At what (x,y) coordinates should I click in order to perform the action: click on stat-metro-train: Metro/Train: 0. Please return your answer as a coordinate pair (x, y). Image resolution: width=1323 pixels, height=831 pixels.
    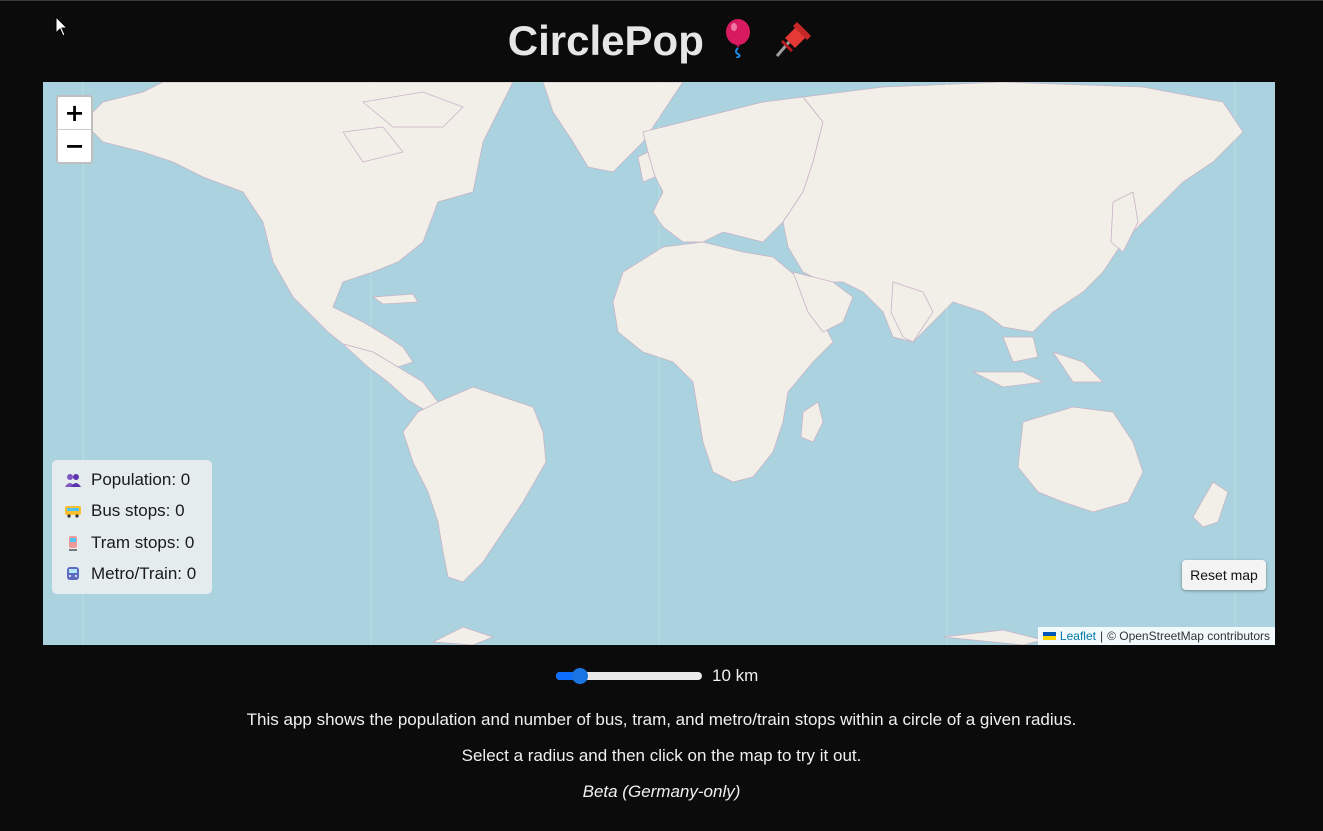
    Looking at the image, I should click on (132, 575).